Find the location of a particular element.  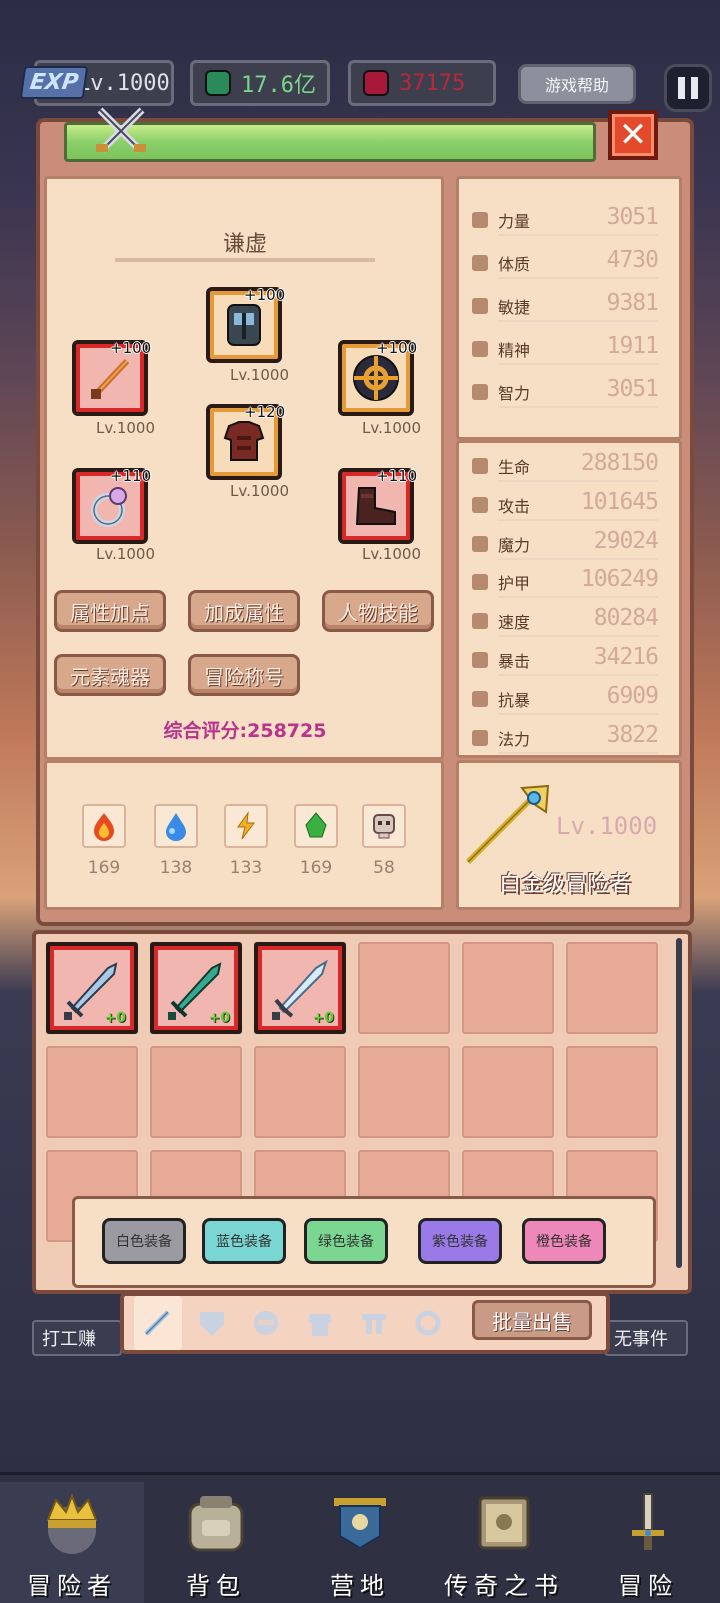

stat-label: 生命 is located at coordinates (514, 467).